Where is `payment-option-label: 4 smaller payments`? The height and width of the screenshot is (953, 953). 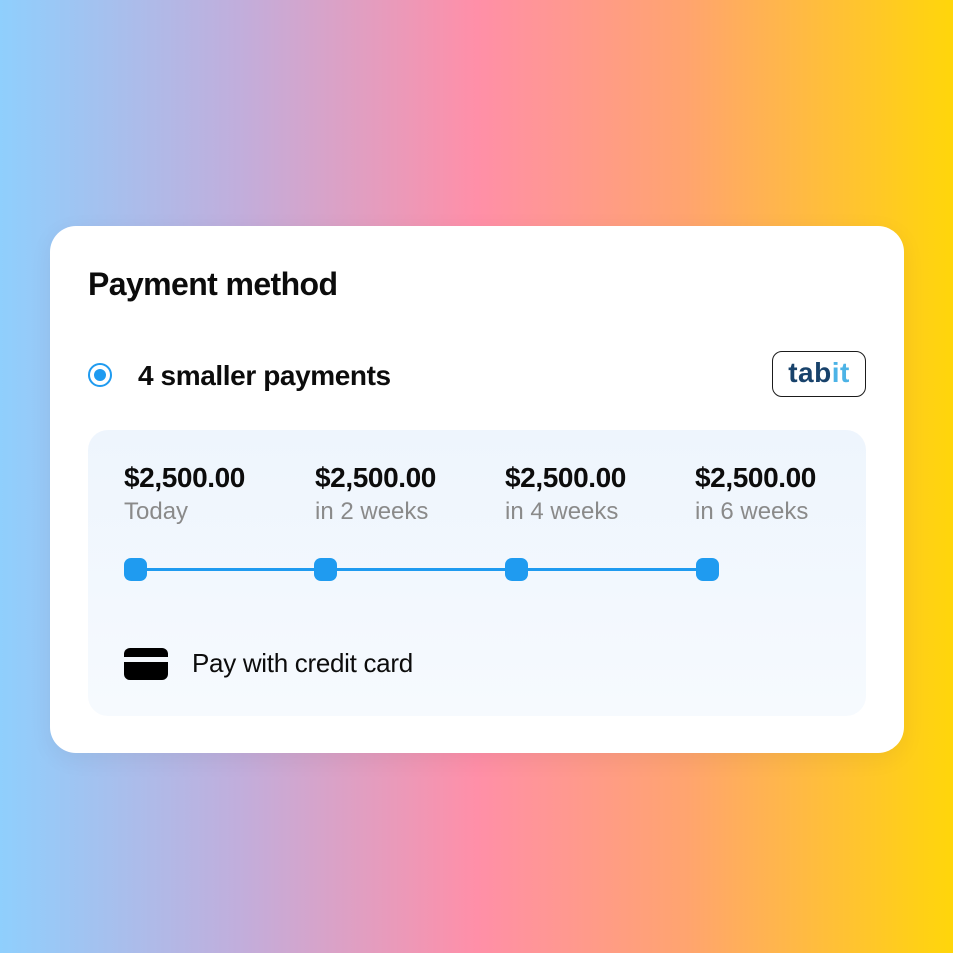 payment-option-label: 4 smaller payments is located at coordinates (264, 375).